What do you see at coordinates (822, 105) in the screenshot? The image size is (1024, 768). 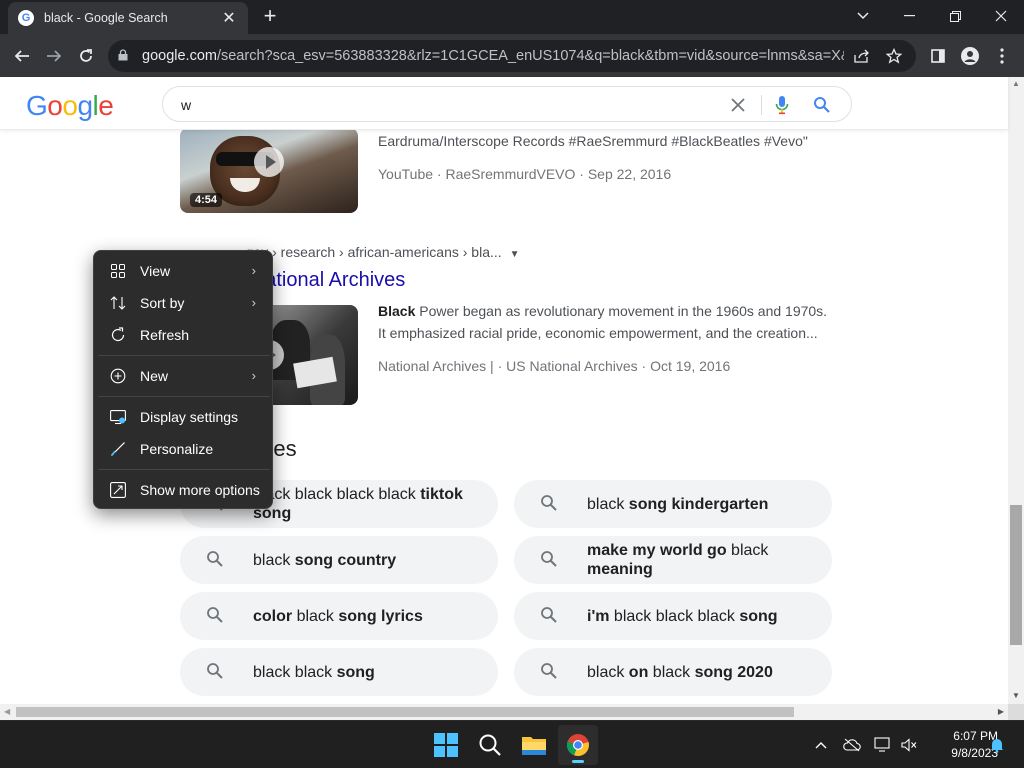 I see `search-magnifier-icon` at bounding box center [822, 105].